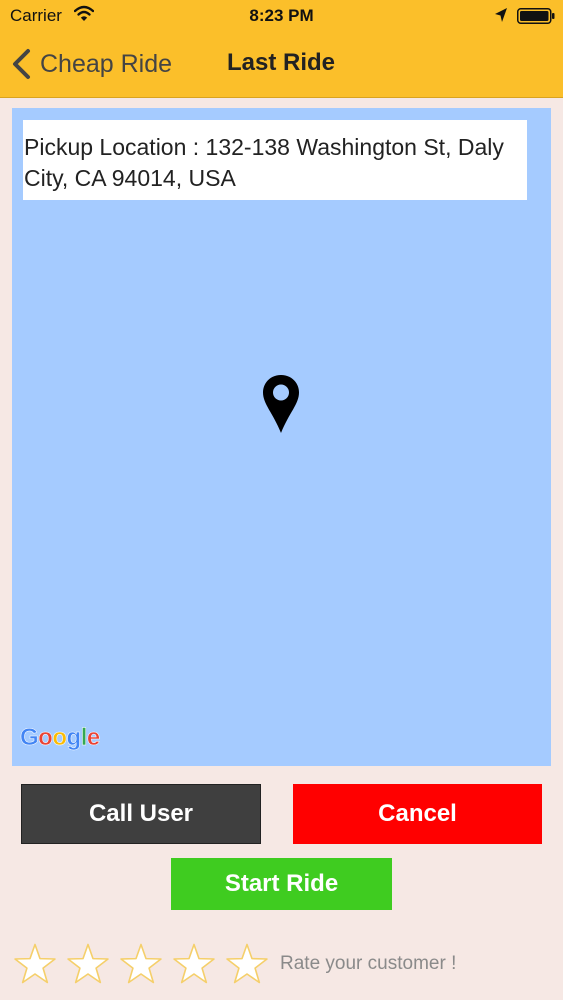  I want to click on google-logo: Google, so click(60, 738).